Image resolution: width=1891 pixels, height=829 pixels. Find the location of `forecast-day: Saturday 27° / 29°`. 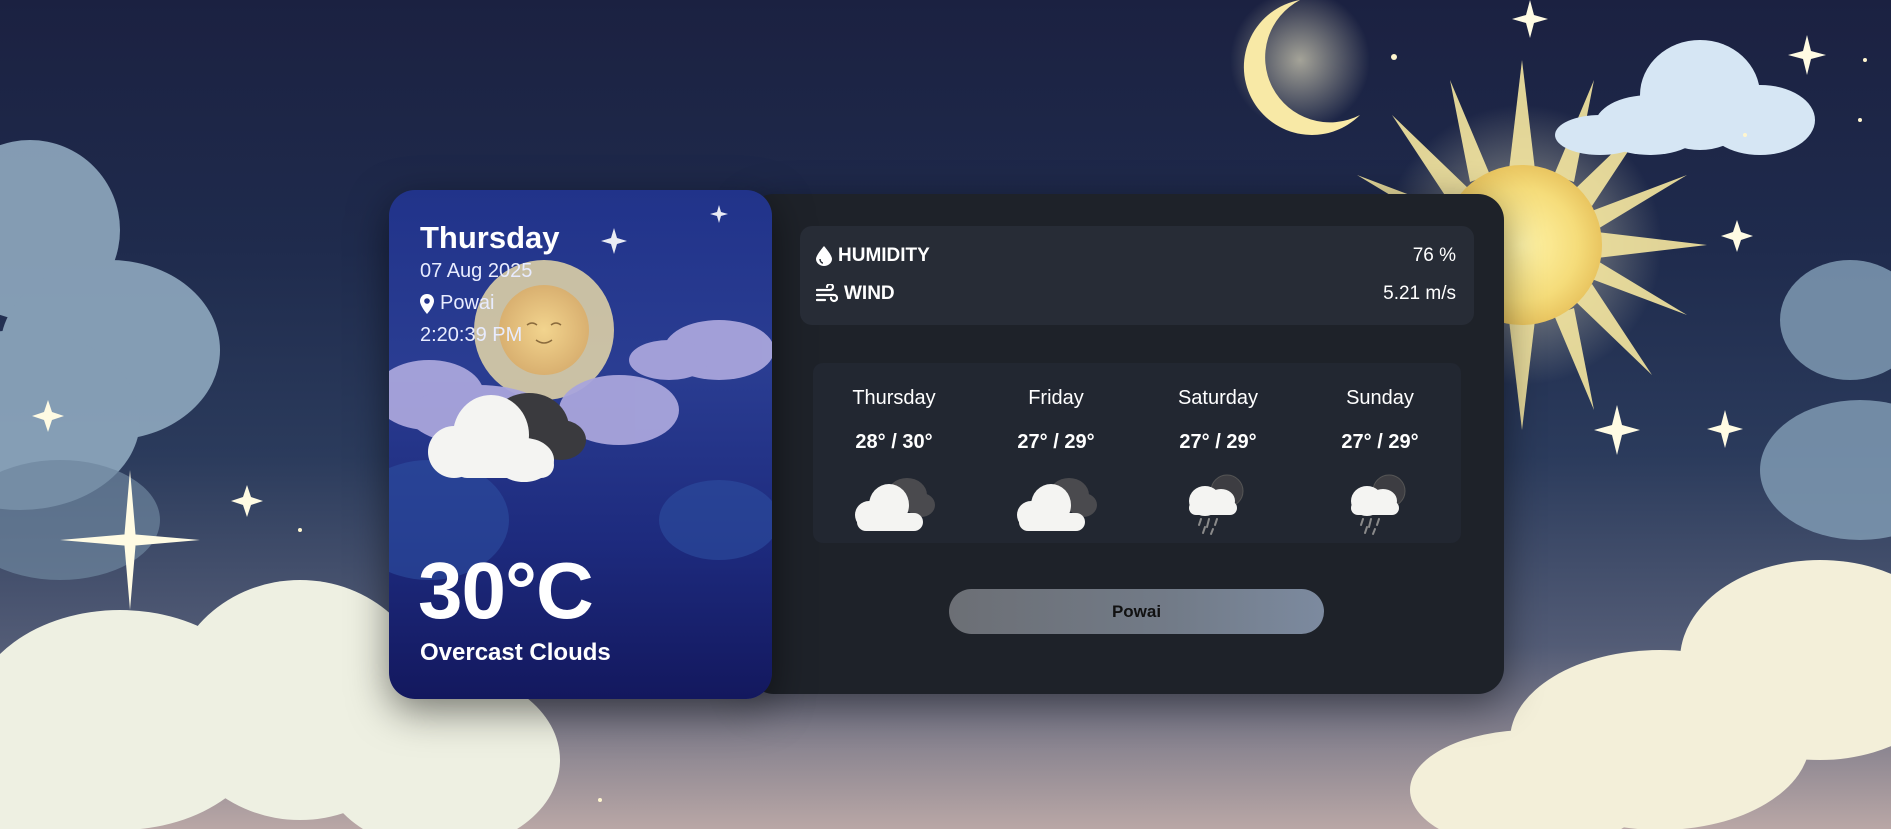

forecast-day: Saturday 27° / 29° is located at coordinates (1218, 453).